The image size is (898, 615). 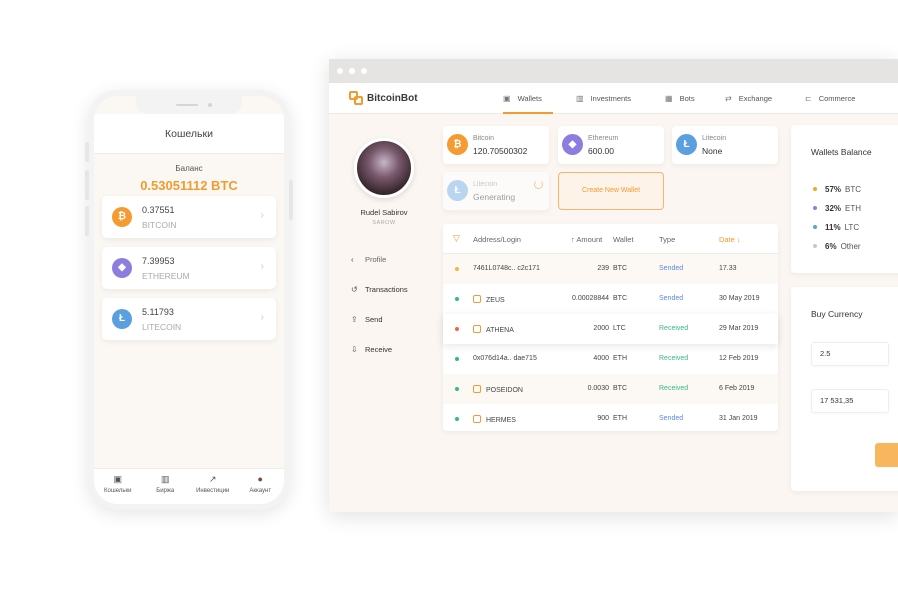 I want to click on nav-bots: ▦ Bots, so click(x=680, y=98).